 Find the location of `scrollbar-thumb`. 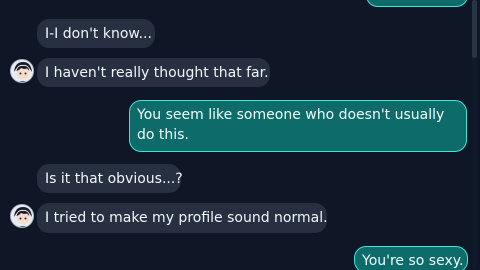

scrollbar-thumb is located at coordinates (474, 29).